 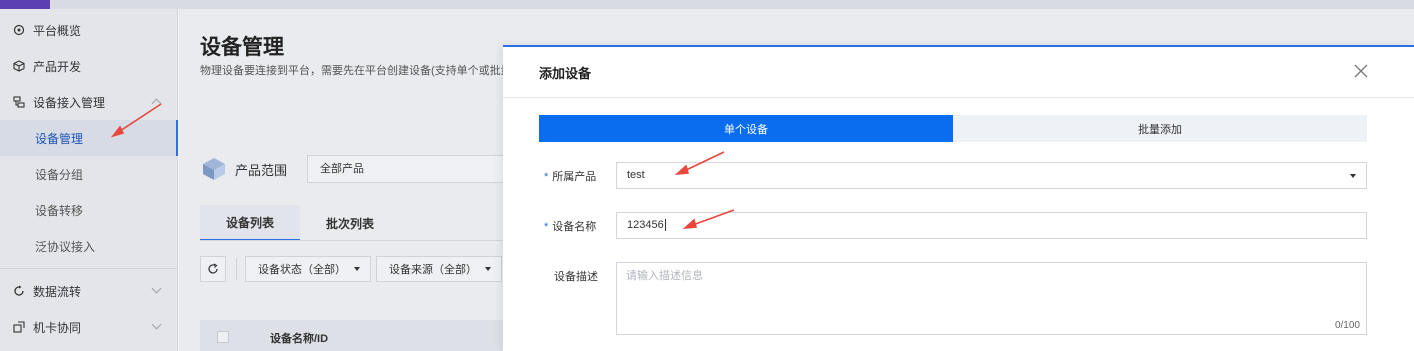 What do you see at coordinates (242, 47) in the screenshot?
I see `page-title: 设备管理` at bounding box center [242, 47].